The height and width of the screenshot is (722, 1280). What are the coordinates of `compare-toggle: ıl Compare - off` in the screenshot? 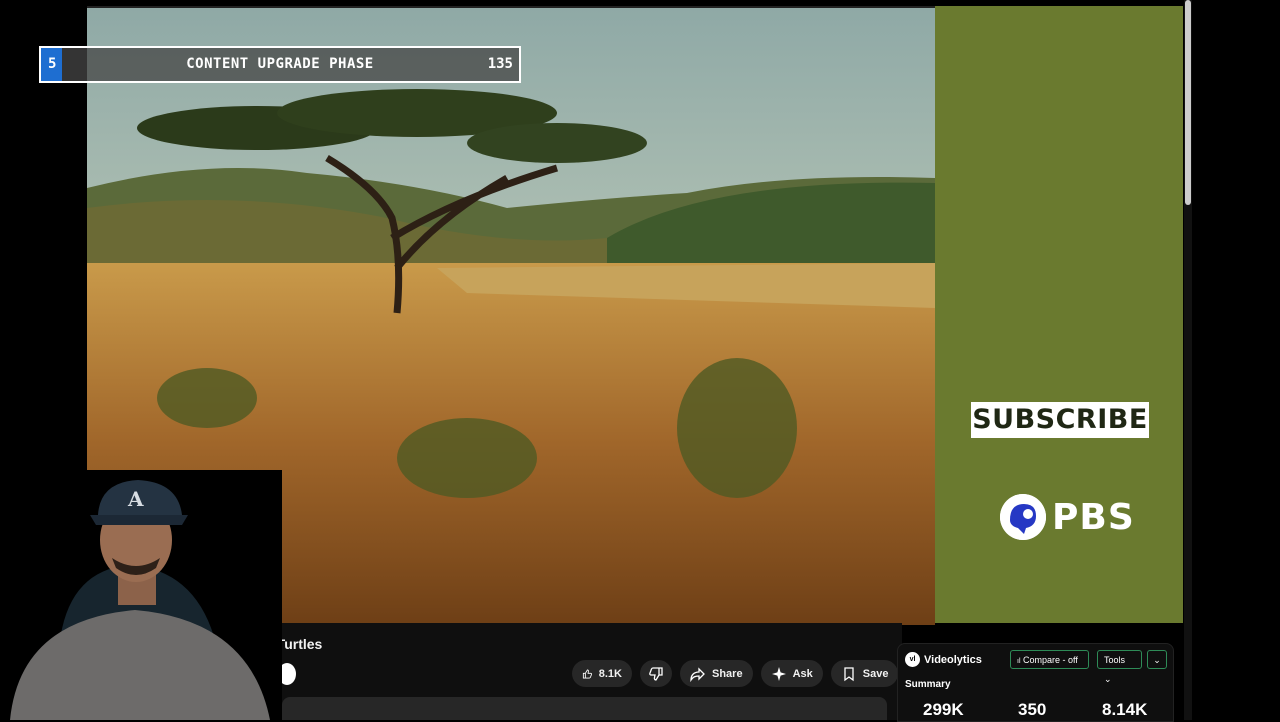 It's located at (1049, 659).